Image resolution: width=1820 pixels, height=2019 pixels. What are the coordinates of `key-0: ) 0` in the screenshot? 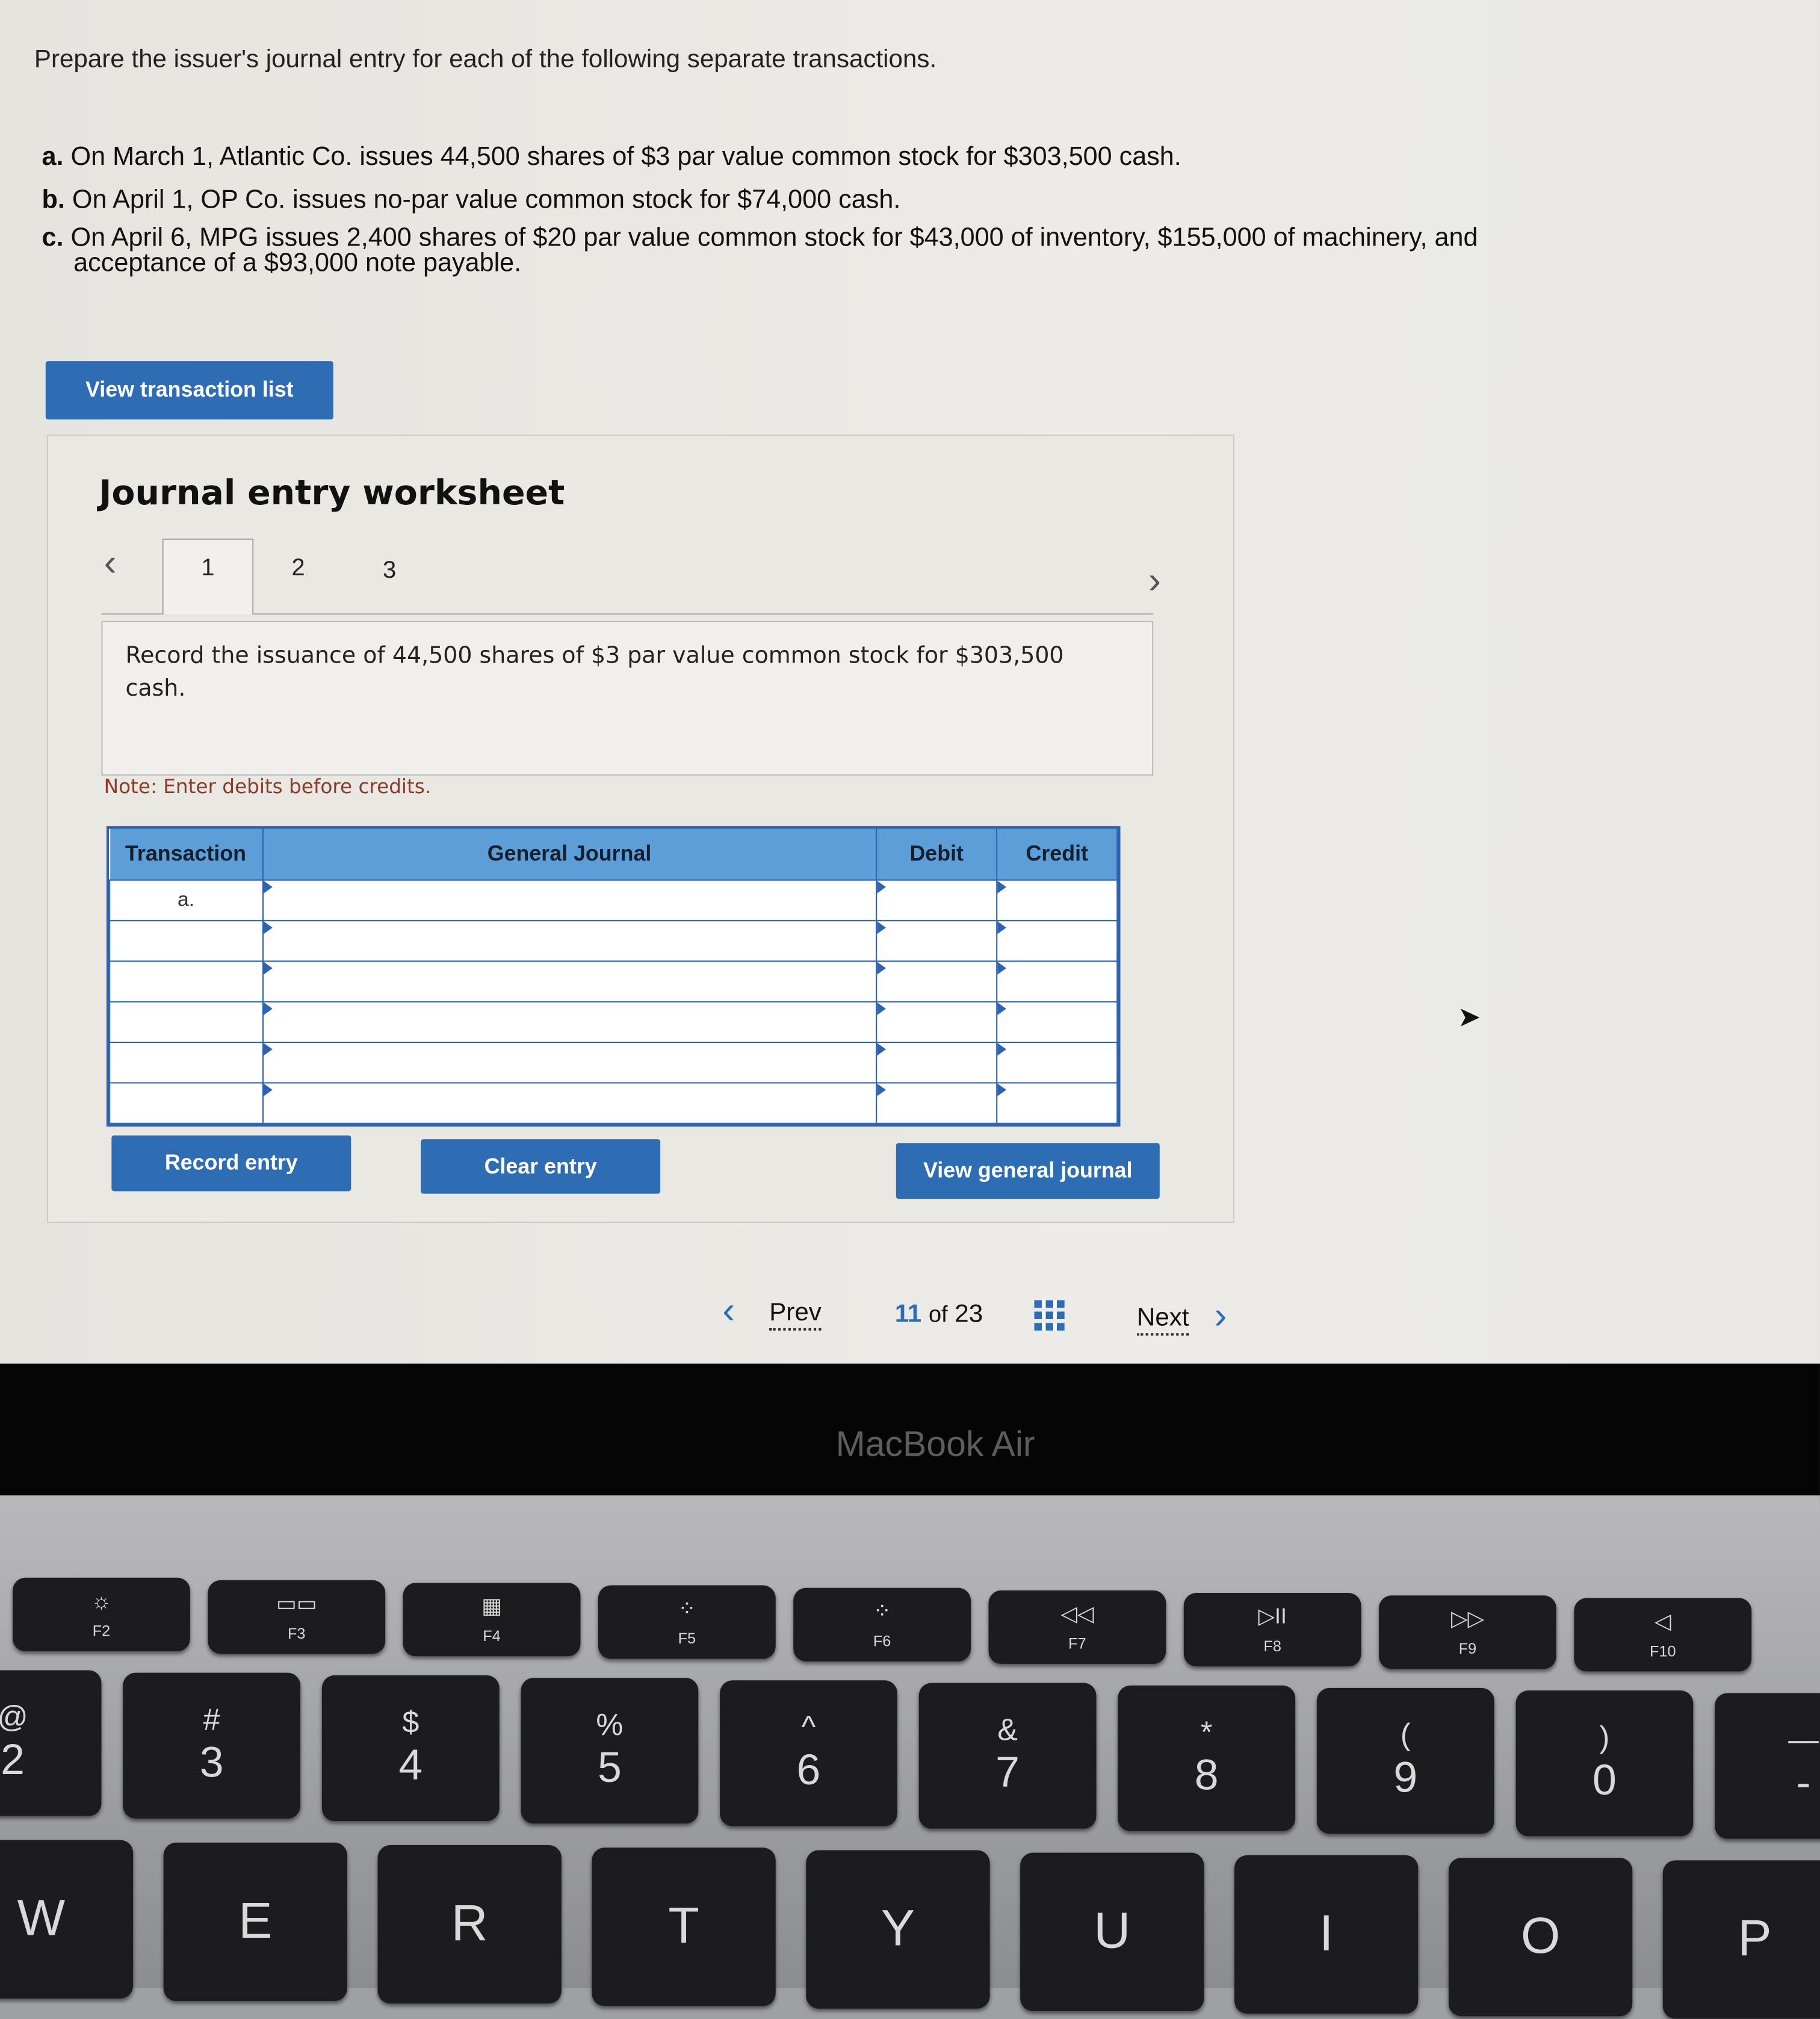 It's located at (1604, 1763).